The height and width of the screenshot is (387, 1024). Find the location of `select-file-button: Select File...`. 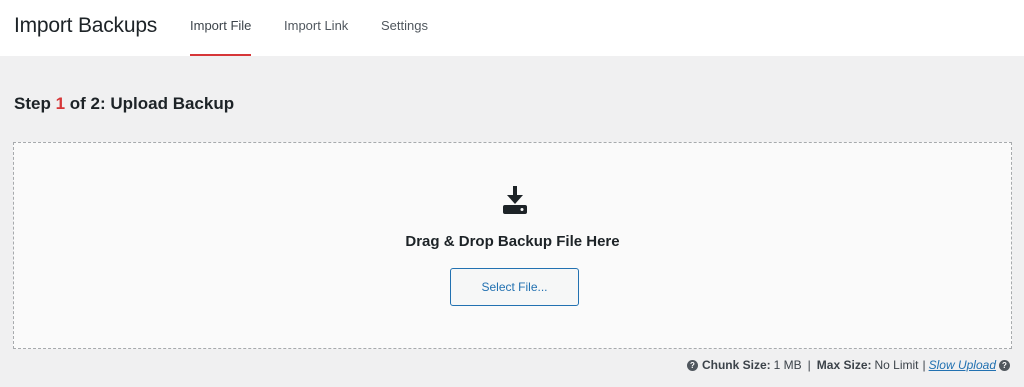

select-file-button: Select File... is located at coordinates (514, 287).